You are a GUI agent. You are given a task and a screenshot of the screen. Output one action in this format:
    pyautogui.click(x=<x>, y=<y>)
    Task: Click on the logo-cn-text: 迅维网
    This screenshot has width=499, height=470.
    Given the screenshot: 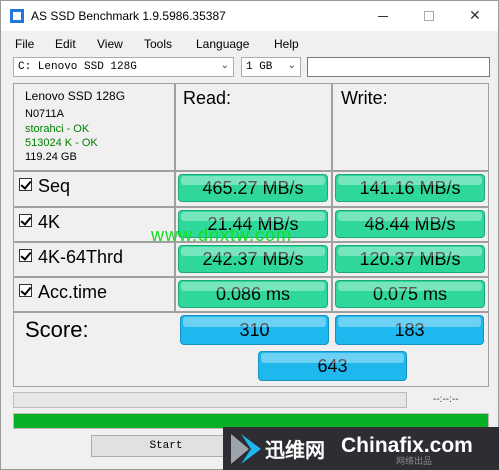 What is the action you would take?
    pyautogui.click(x=295, y=450)
    